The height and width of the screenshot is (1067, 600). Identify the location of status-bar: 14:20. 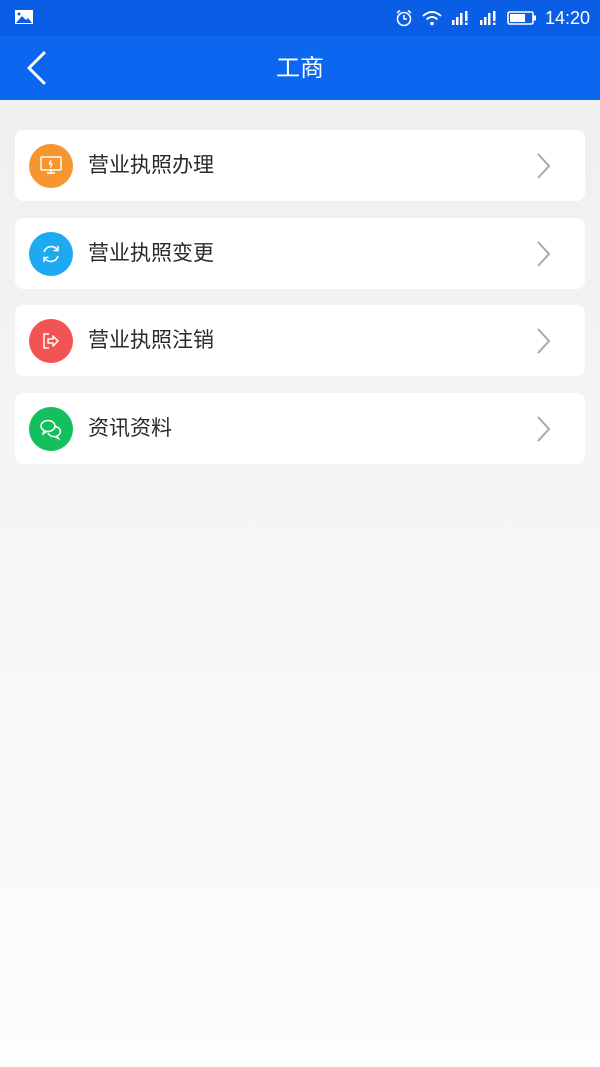
(300, 18).